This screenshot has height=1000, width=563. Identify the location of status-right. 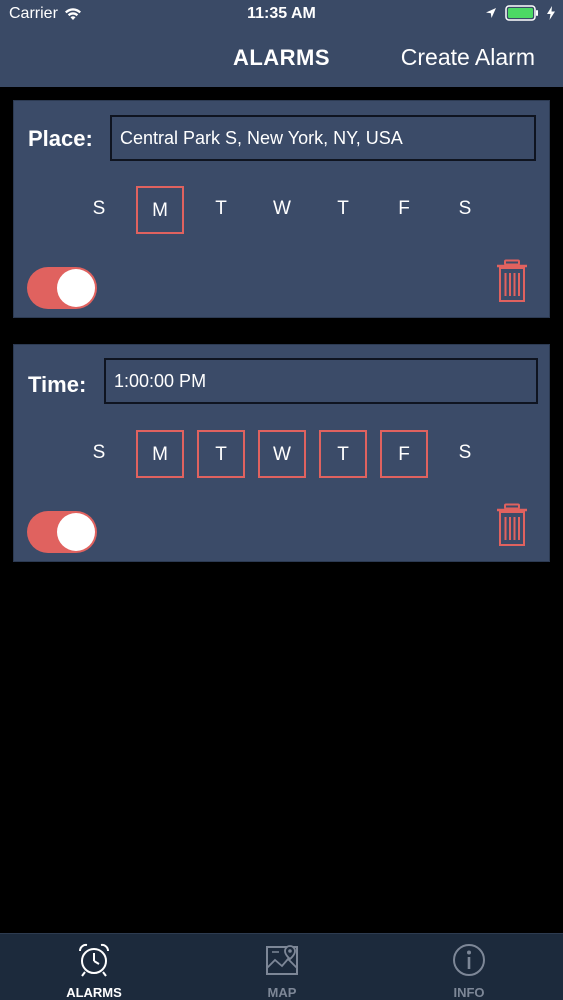
(520, 13).